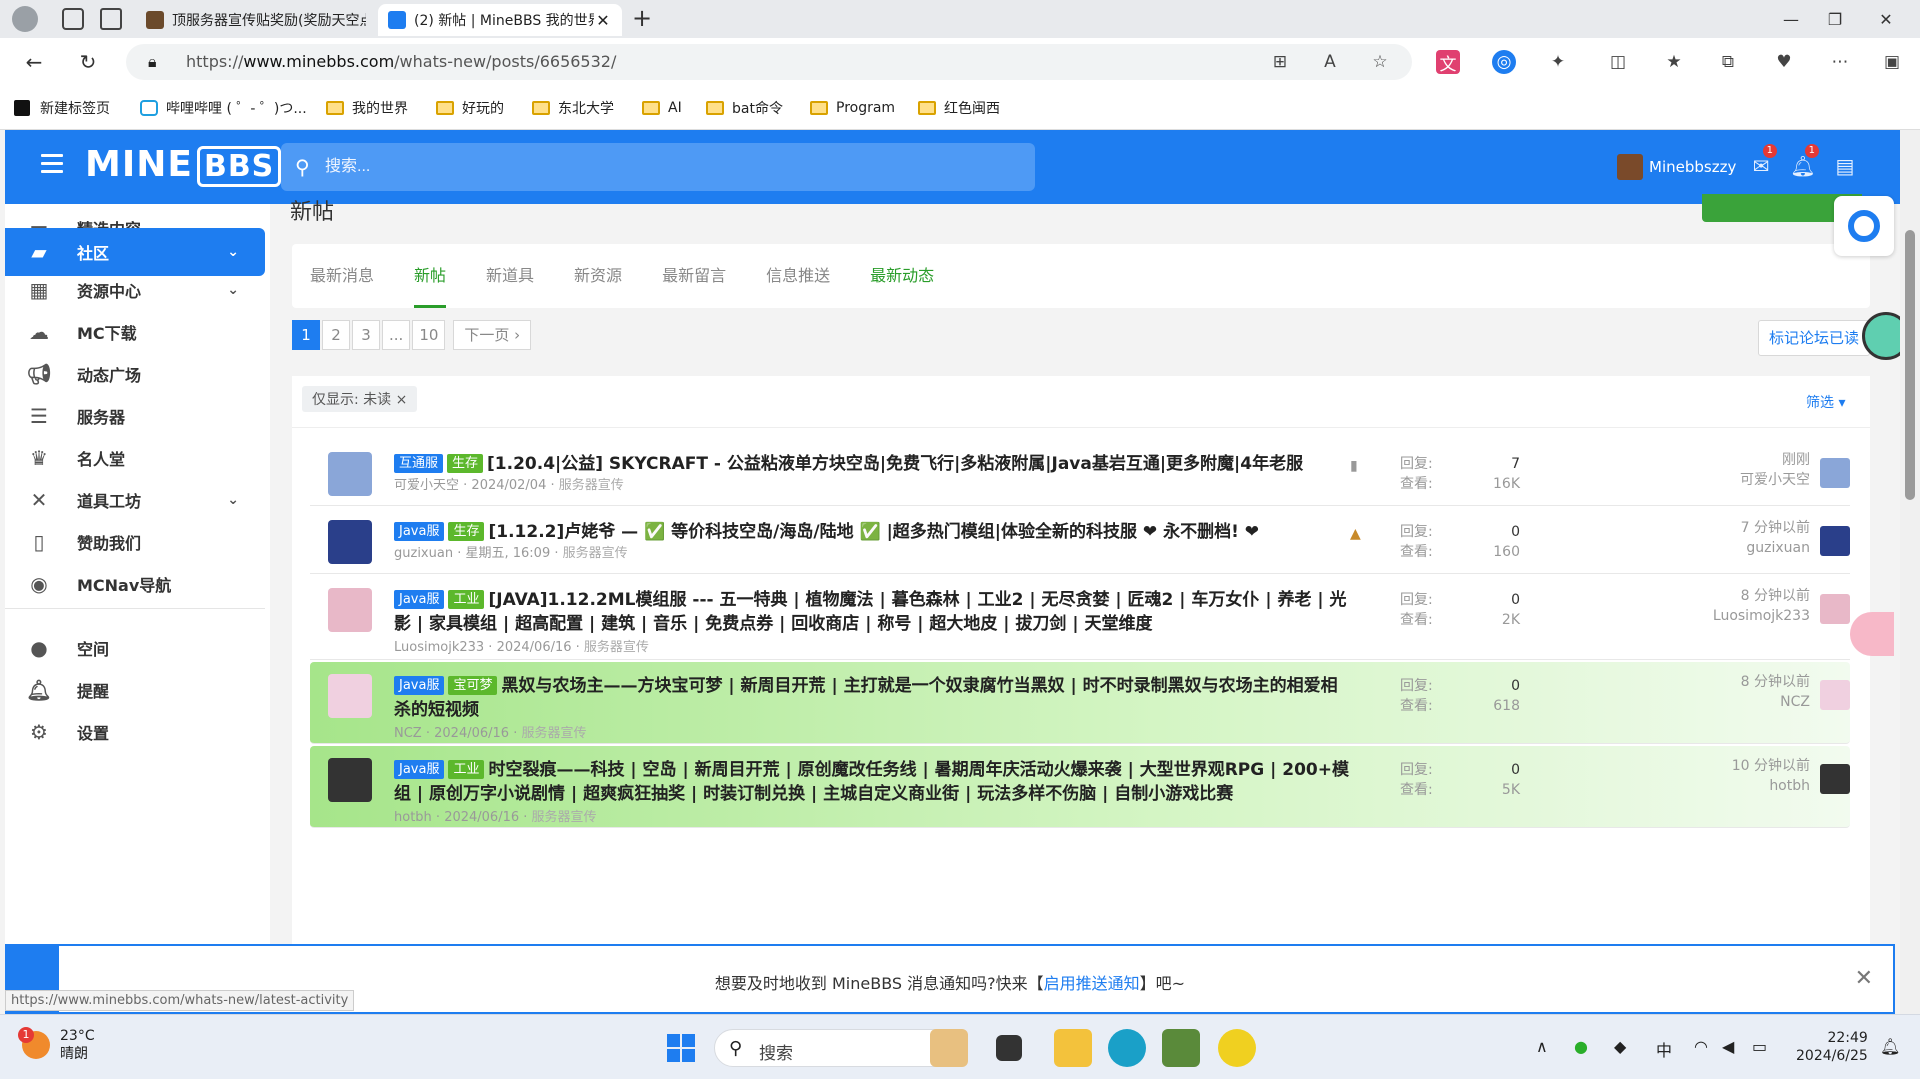 The image size is (1920, 1079). What do you see at coordinates (1620, 1046) in the screenshot?
I see `qq-icon: ◆` at bounding box center [1620, 1046].